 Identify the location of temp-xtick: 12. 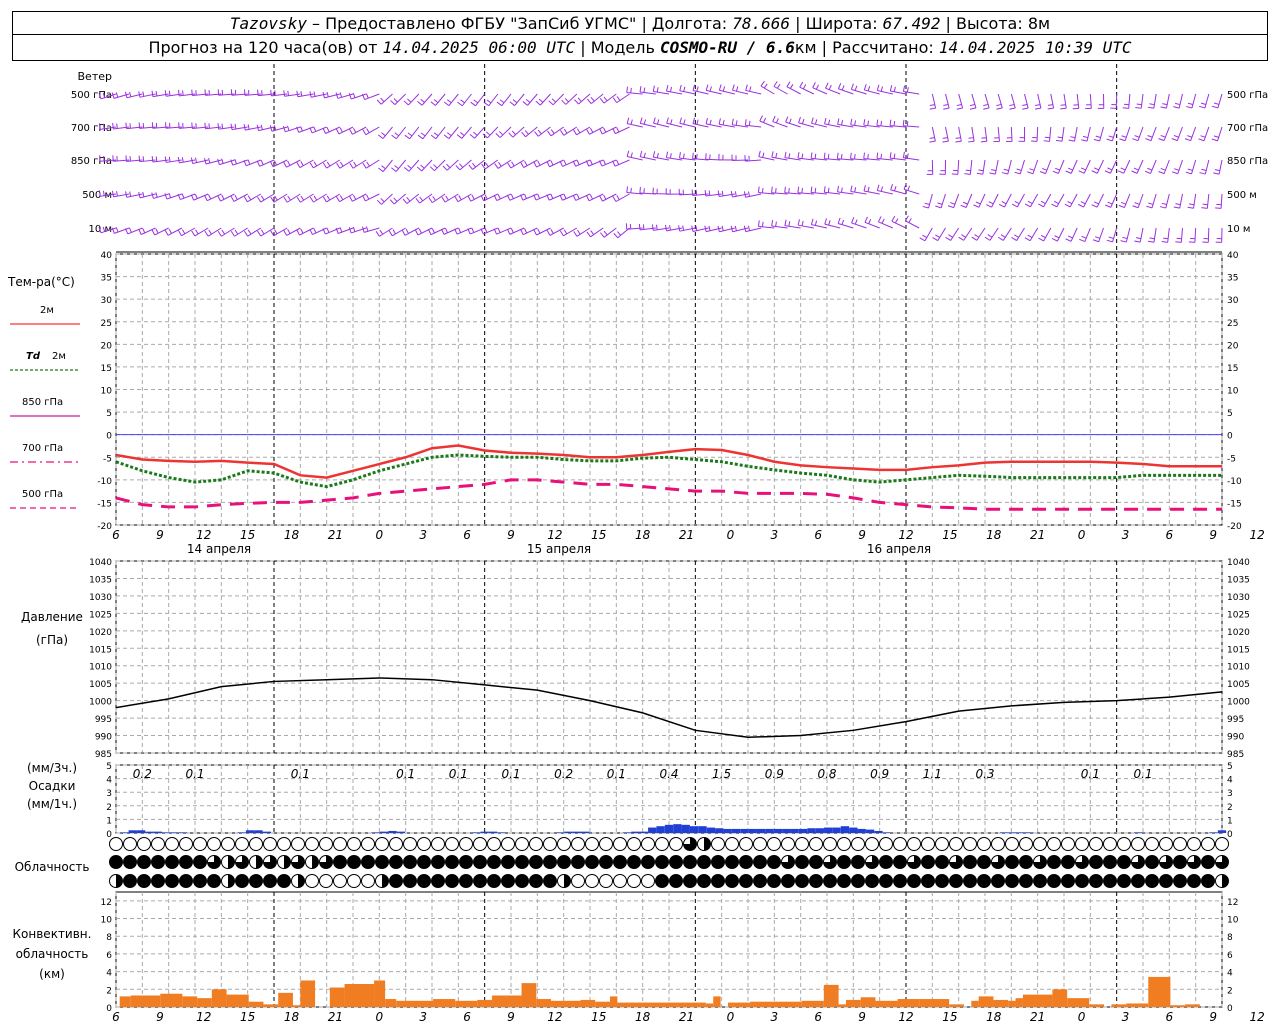
(1256, 535).